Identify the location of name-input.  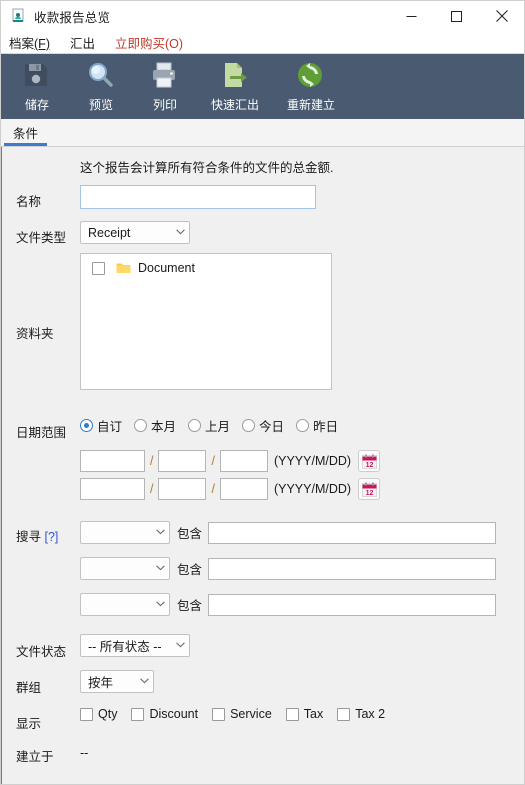
(198, 197).